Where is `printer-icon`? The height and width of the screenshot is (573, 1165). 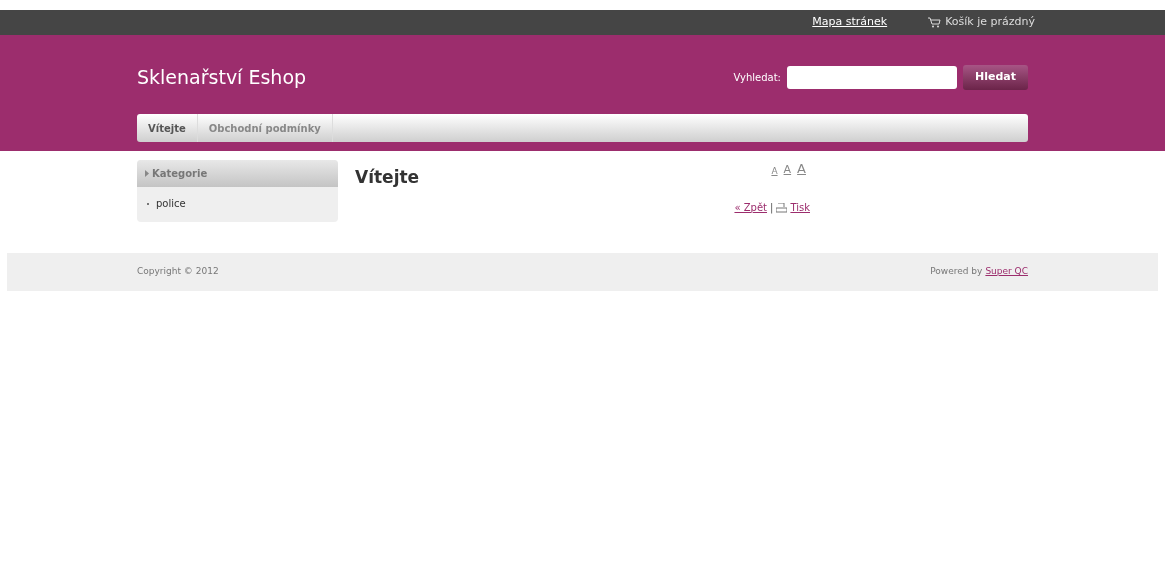 printer-icon is located at coordinates (782, 207).